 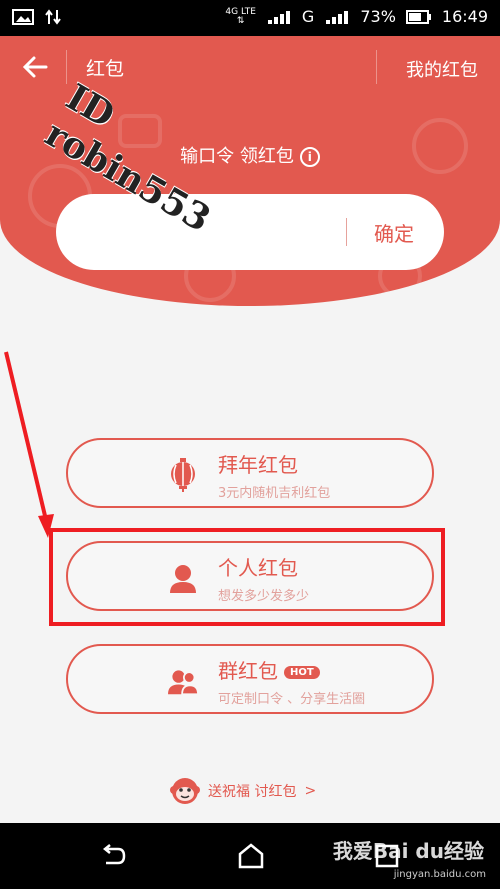 What do you see at coordinates (309, 157) in the screenshot?
I see `info-icon: i` at bounding box center [309, 157].